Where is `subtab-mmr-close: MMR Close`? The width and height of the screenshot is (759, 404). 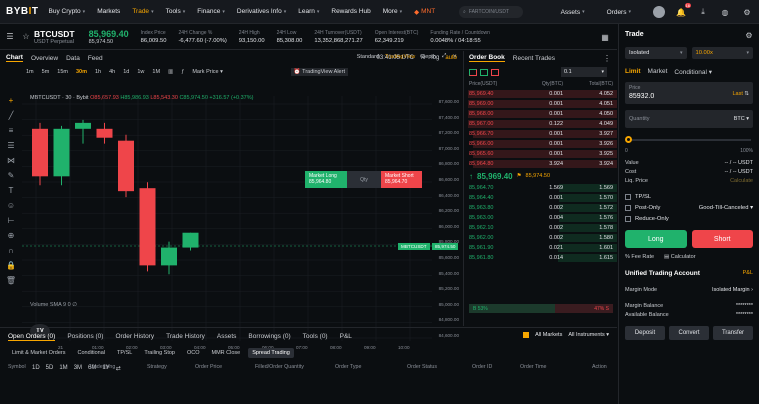 subtab-mmr-close: MMR Close is located at coordinates (226, 353).